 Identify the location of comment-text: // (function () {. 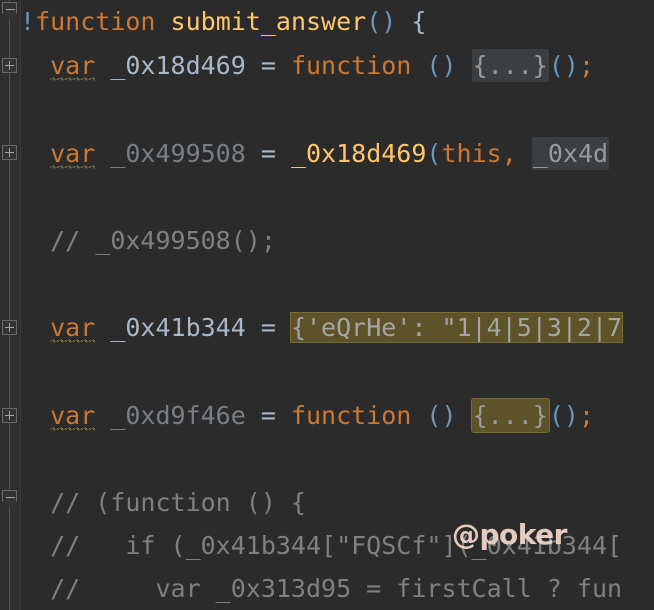
(178, 502).